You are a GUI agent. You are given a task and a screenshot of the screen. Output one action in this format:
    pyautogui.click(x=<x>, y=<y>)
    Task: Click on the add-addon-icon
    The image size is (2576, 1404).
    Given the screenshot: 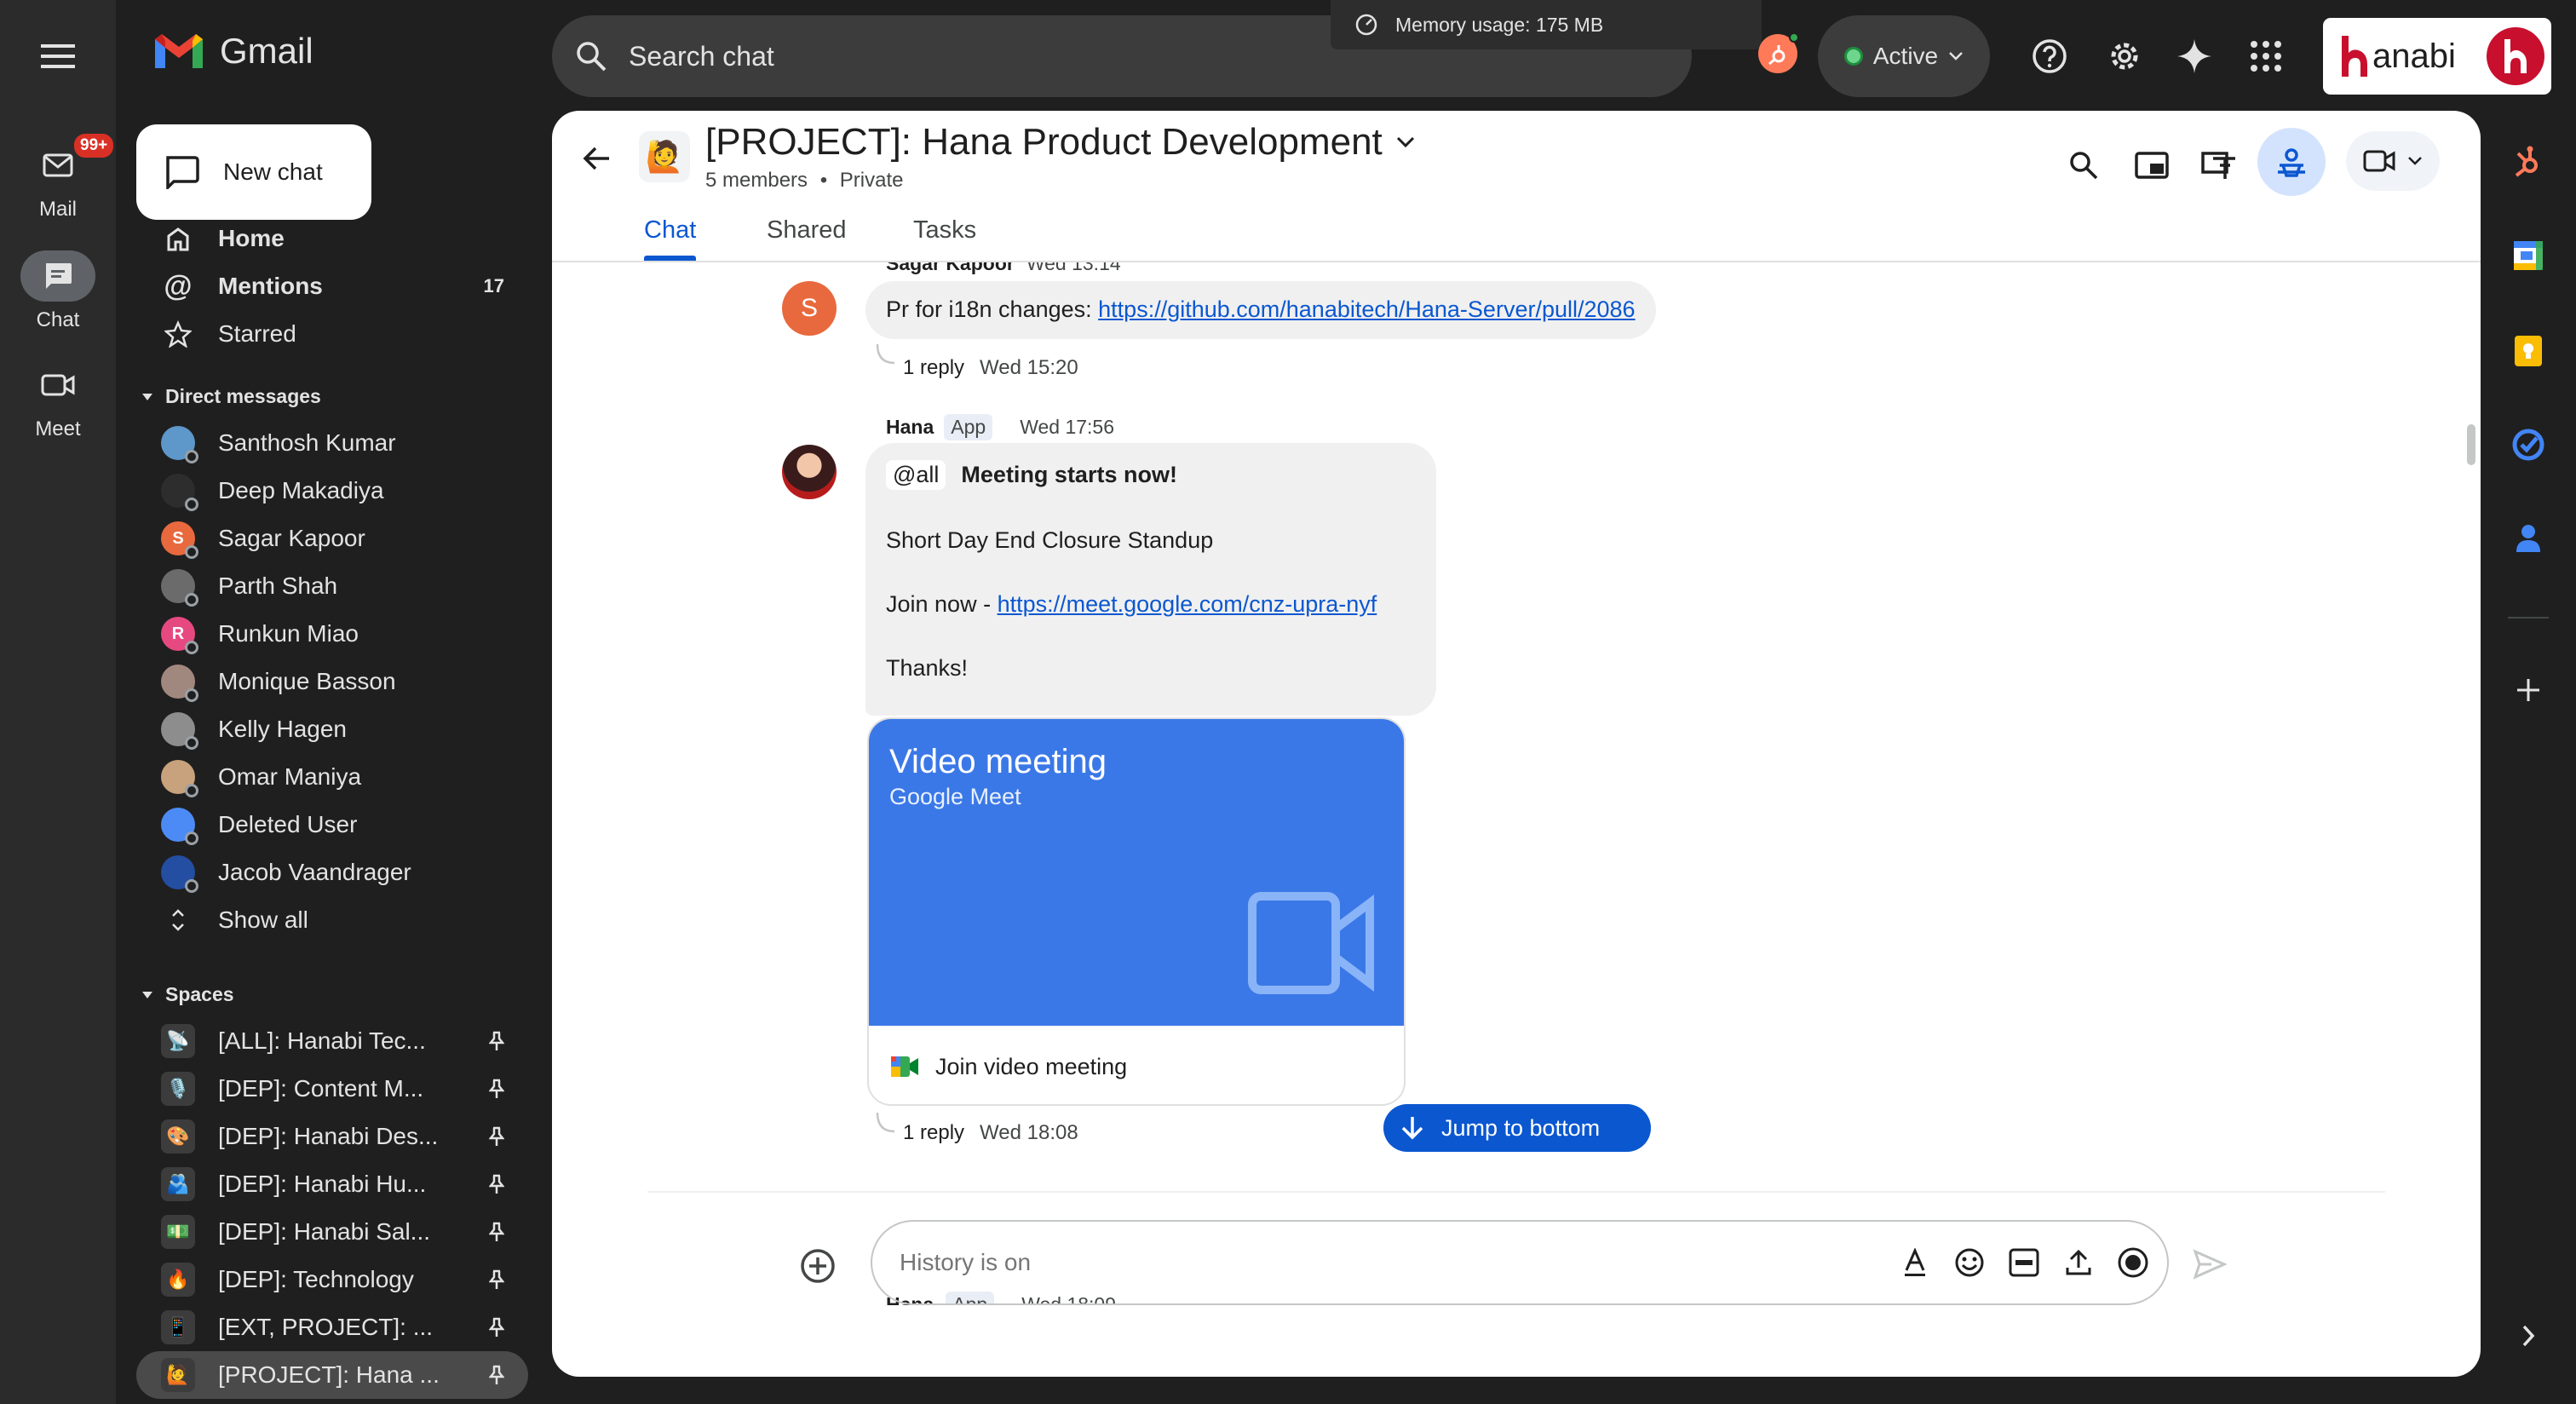 What is the action you would take?
    pyautogui.click(x=2528, y=690)
    